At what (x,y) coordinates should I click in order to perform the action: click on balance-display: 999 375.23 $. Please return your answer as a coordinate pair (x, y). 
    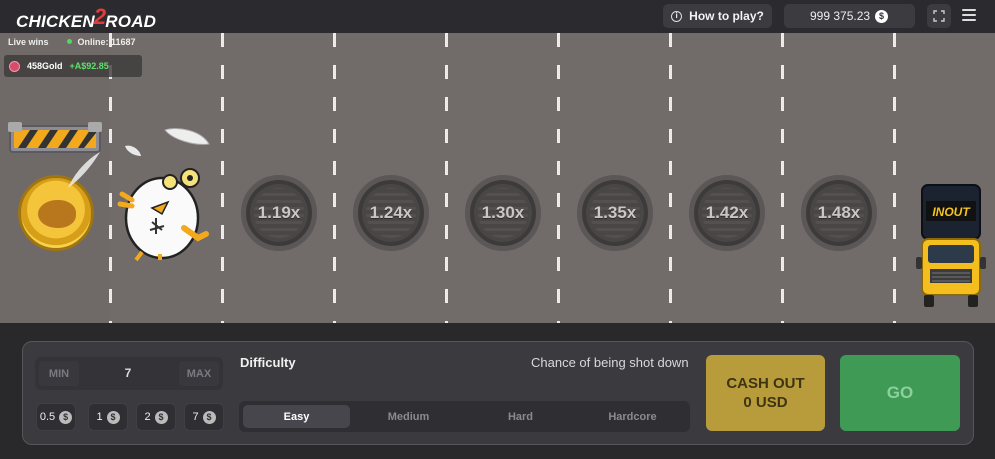
    Looking at the image, I should click on (849, 16).